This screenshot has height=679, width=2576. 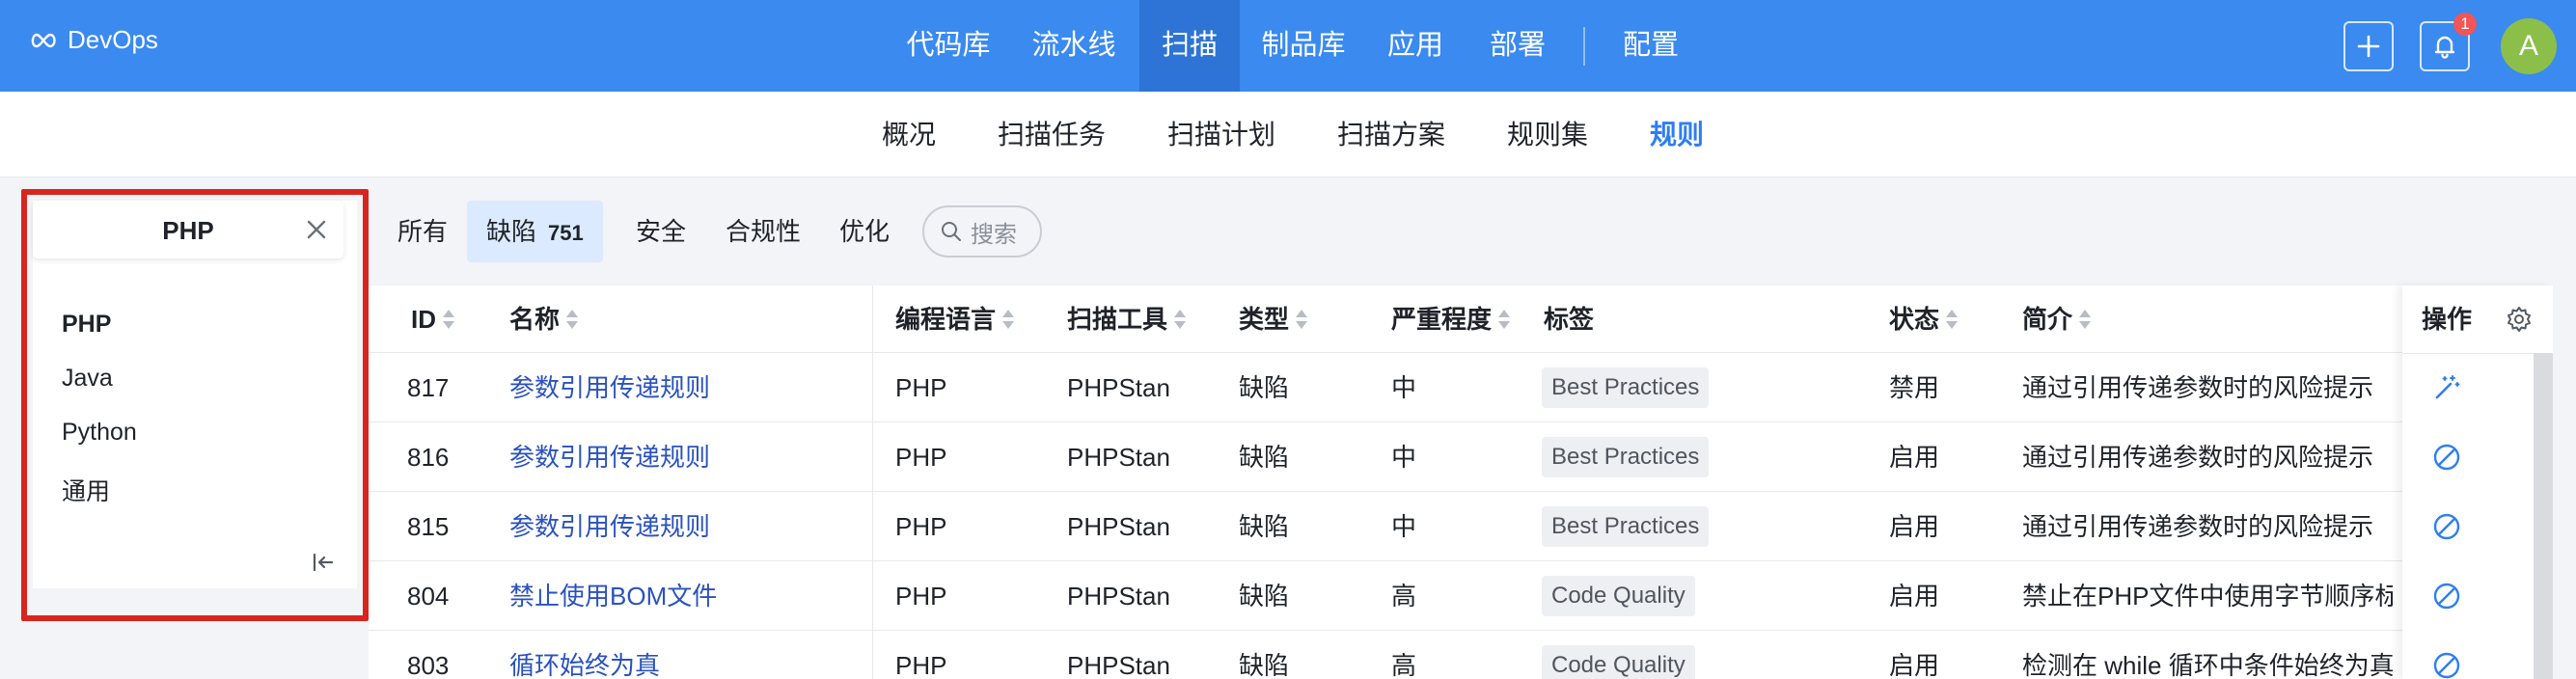 I want to click on th-type: 类型, so click(x=1274, y=319).